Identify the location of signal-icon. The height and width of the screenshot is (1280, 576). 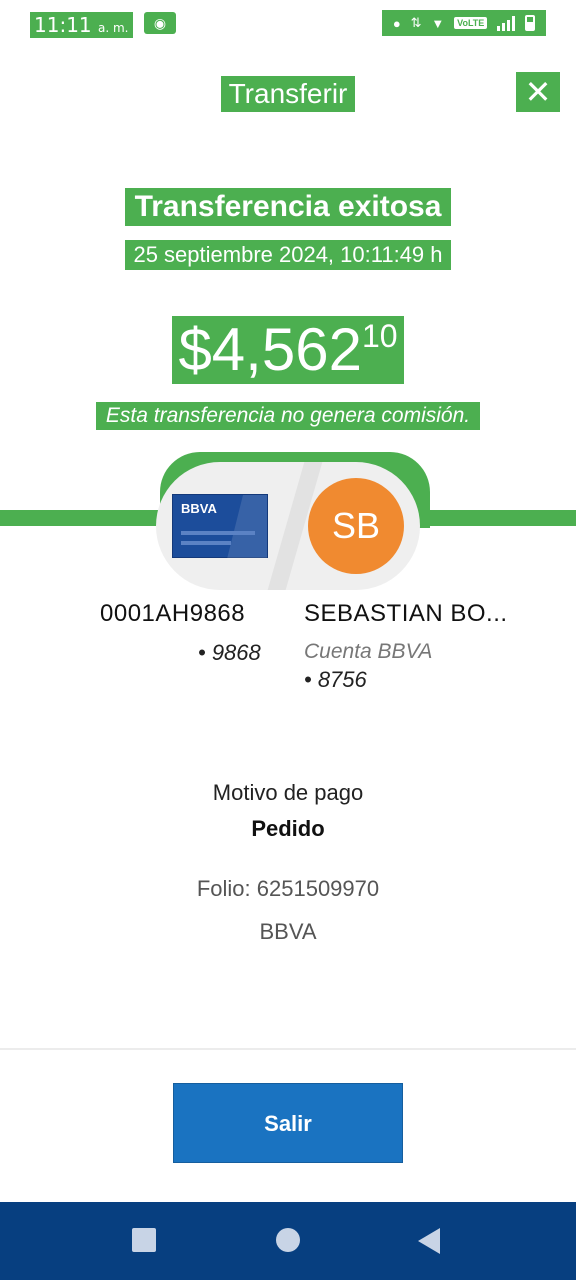
(506, 23).